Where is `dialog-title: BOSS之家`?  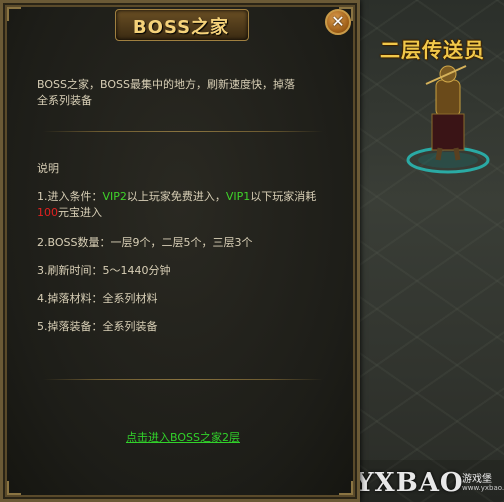 dialog-title: BOSS之家 is located at coordinates (181, 27).